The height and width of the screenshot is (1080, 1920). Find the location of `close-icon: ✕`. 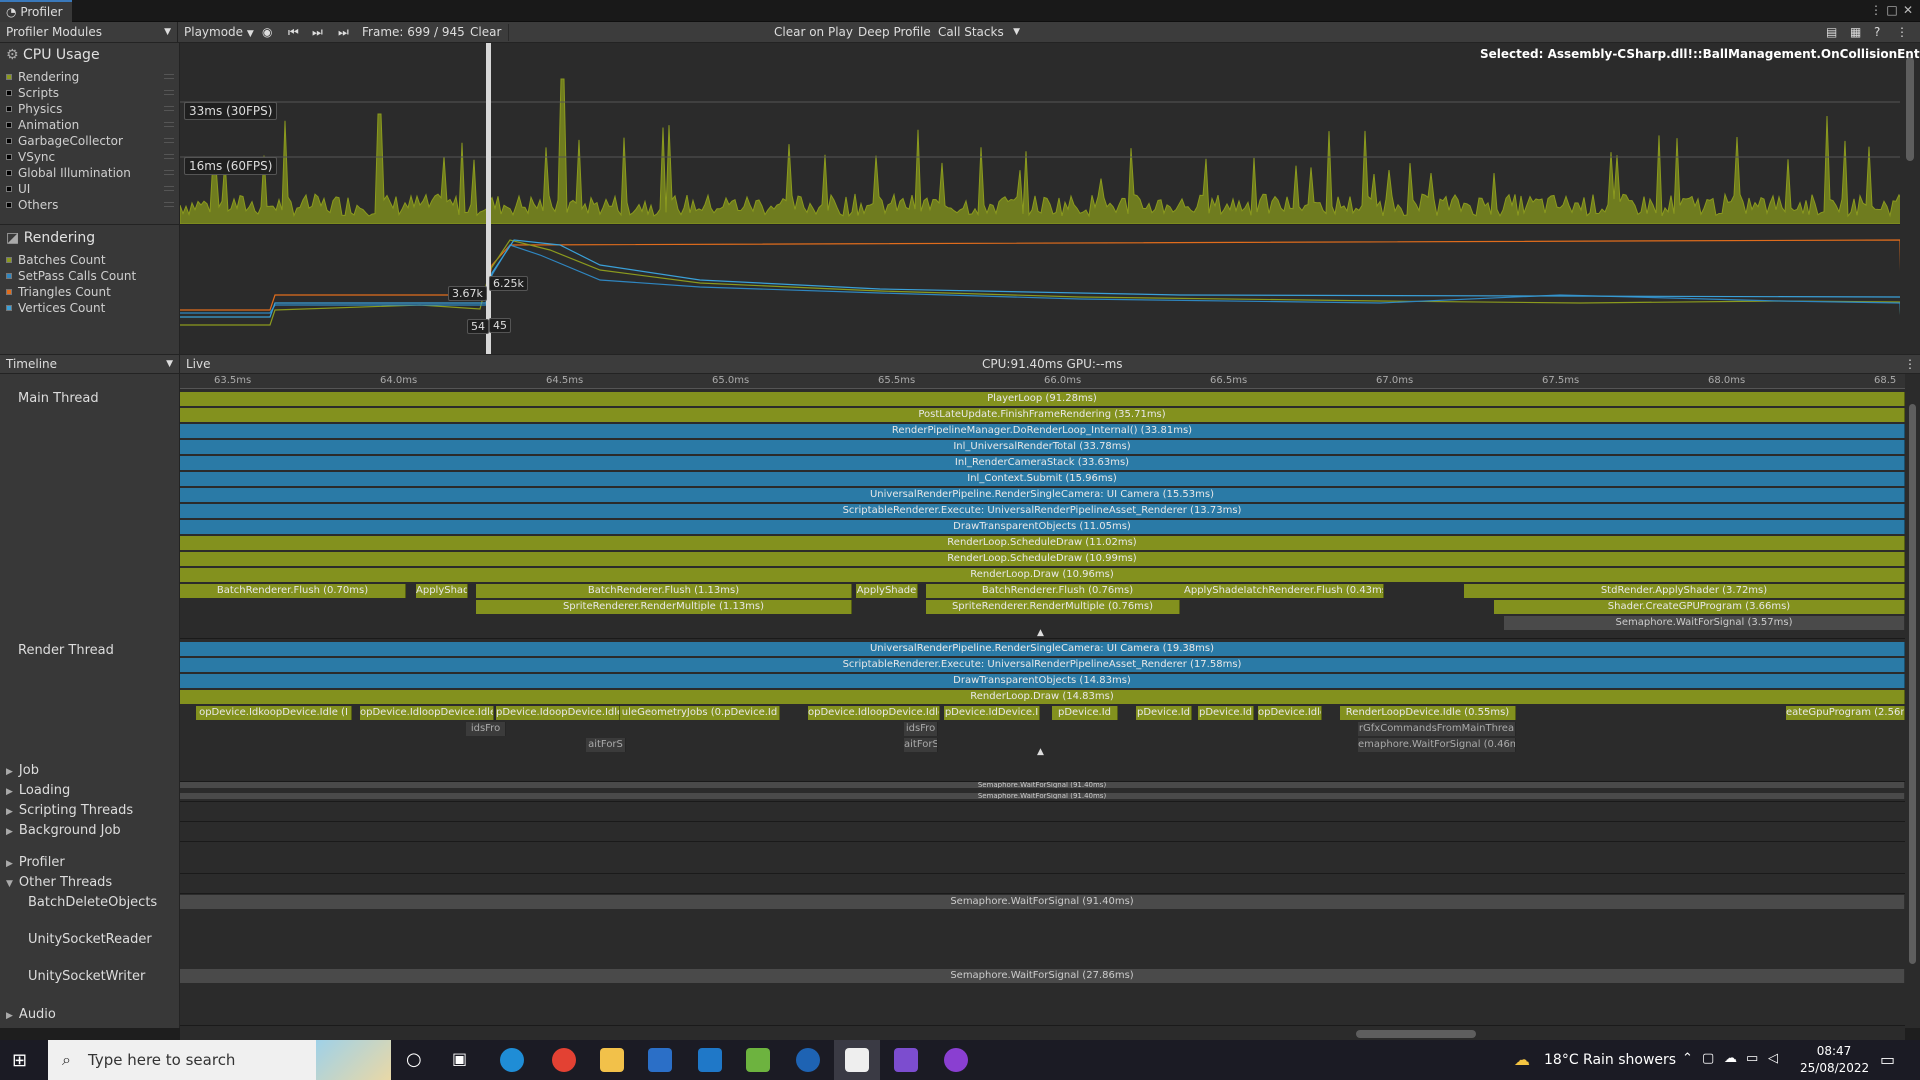

close-icon: ✕ is located at coordinates (1908, 10).